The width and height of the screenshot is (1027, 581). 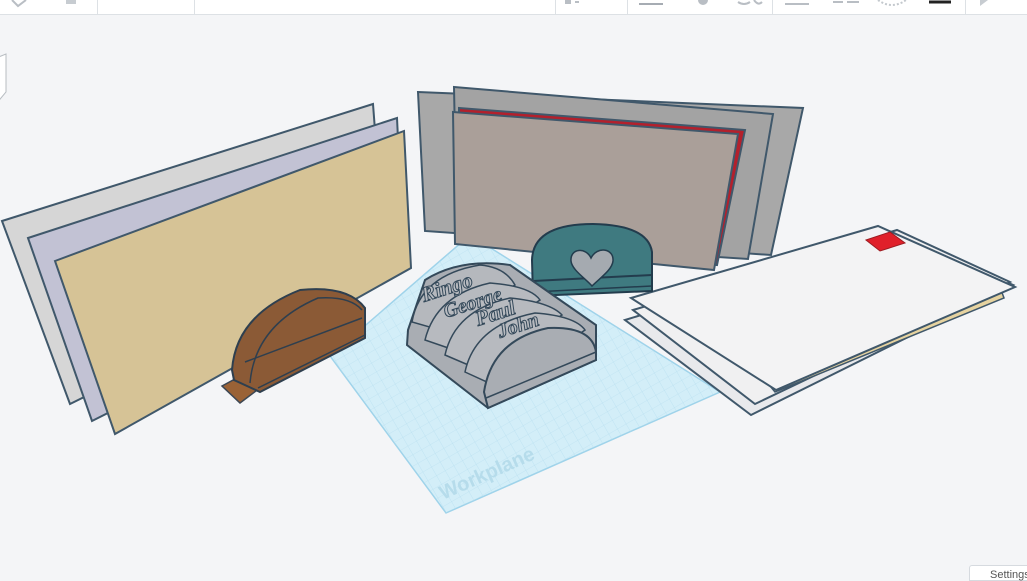 I want to click on flip-icon, so click(x=703, y=4).